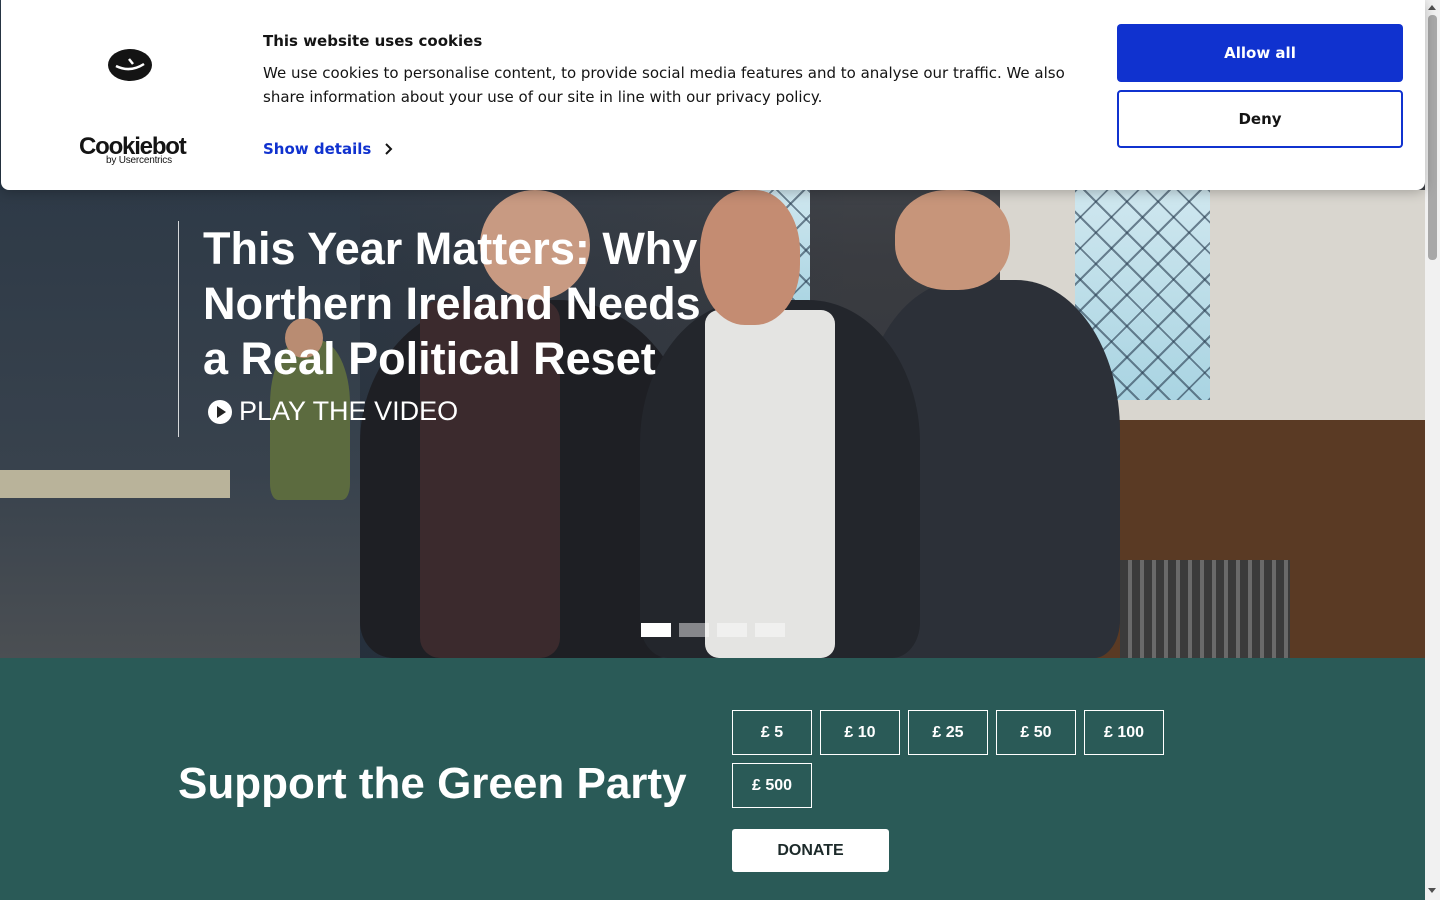  What do you see at coordinates (133, 151) in the screenshot?
I see `cookiebot-brand: Cookiebot by Usercentrics` at bounding box center [133, 151].